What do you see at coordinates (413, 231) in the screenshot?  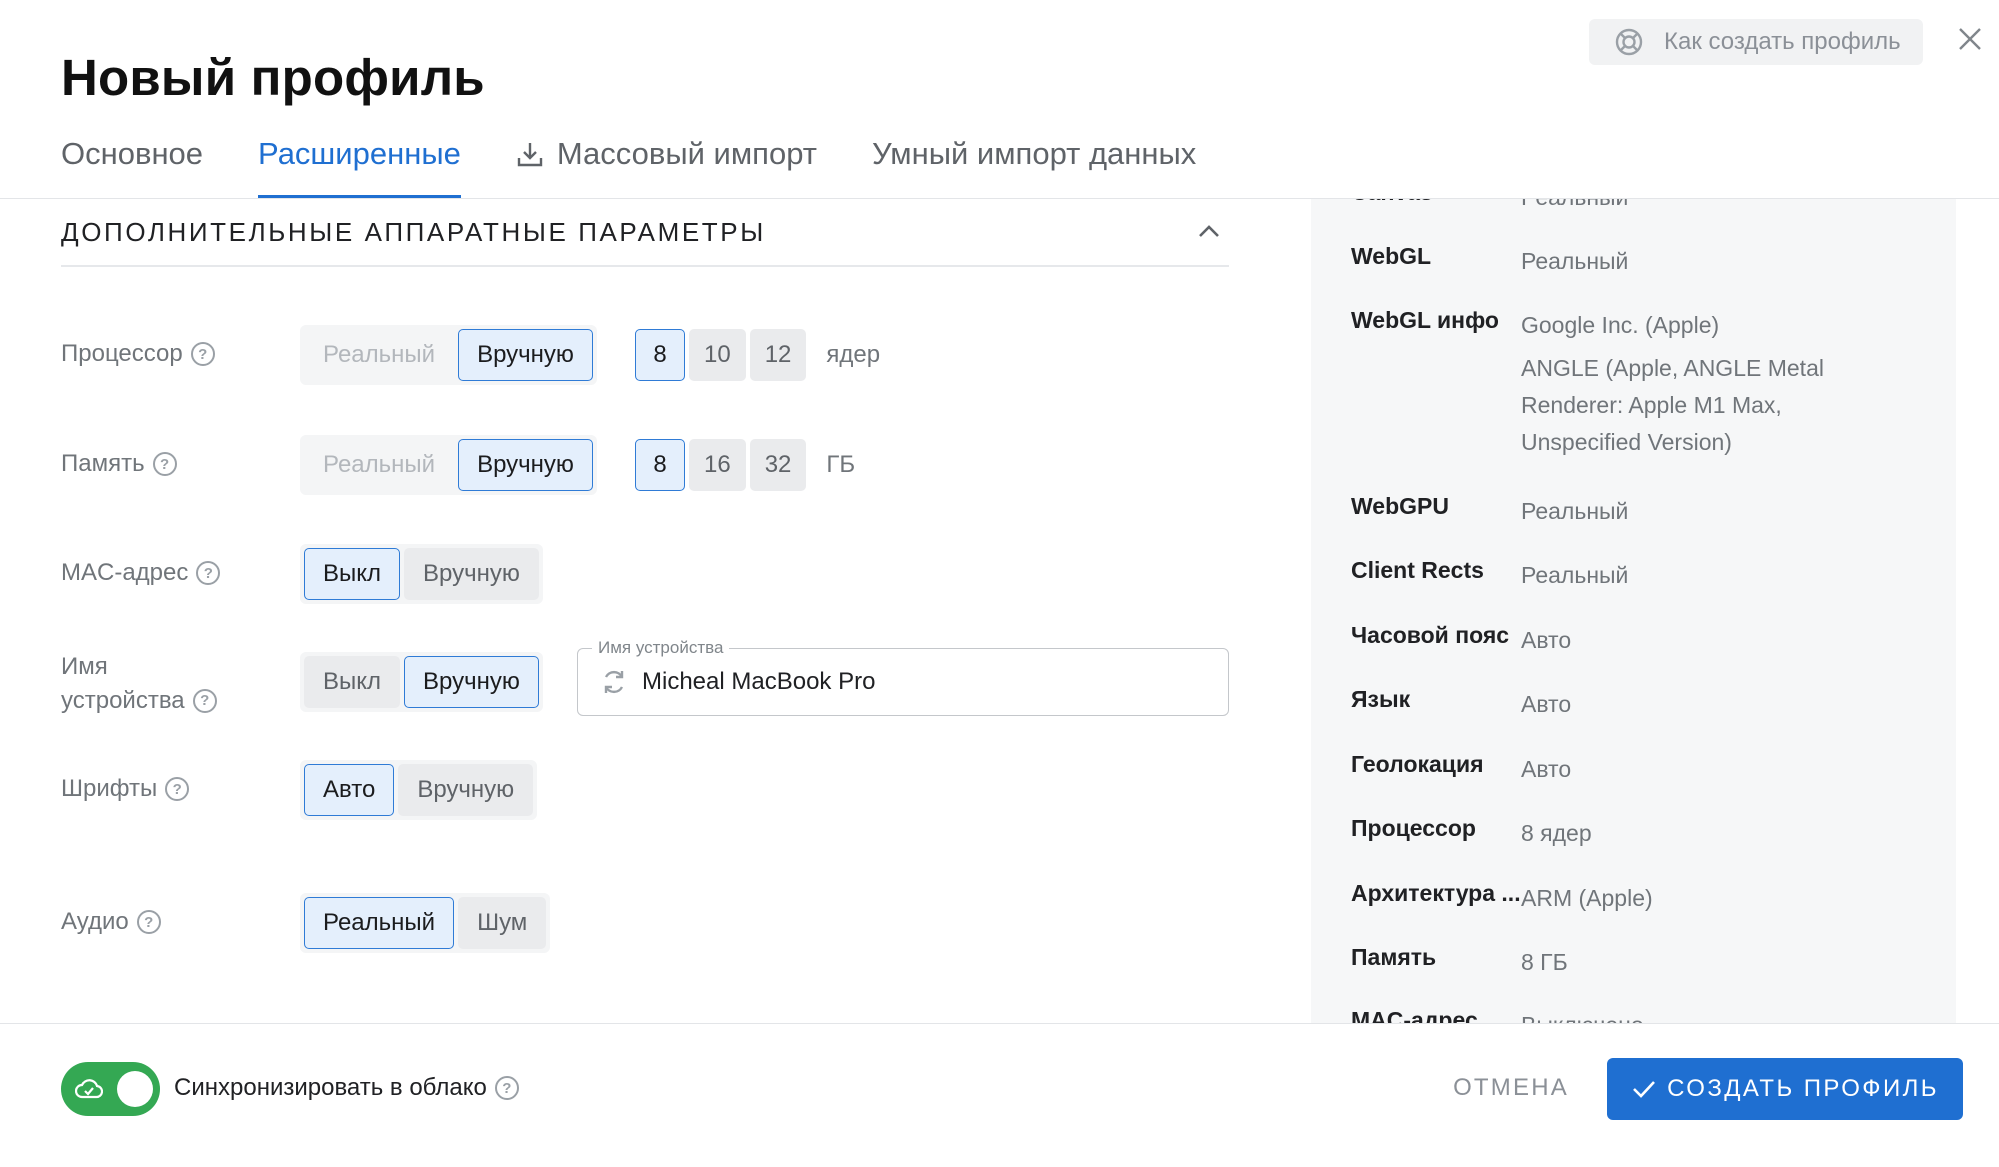 I see `section-title: ДОПОЛНИТЕЛЬНЫЕ АППАРАТНЫЕ ПАРАМЕТРЫ` at bounding box center [413, 231].